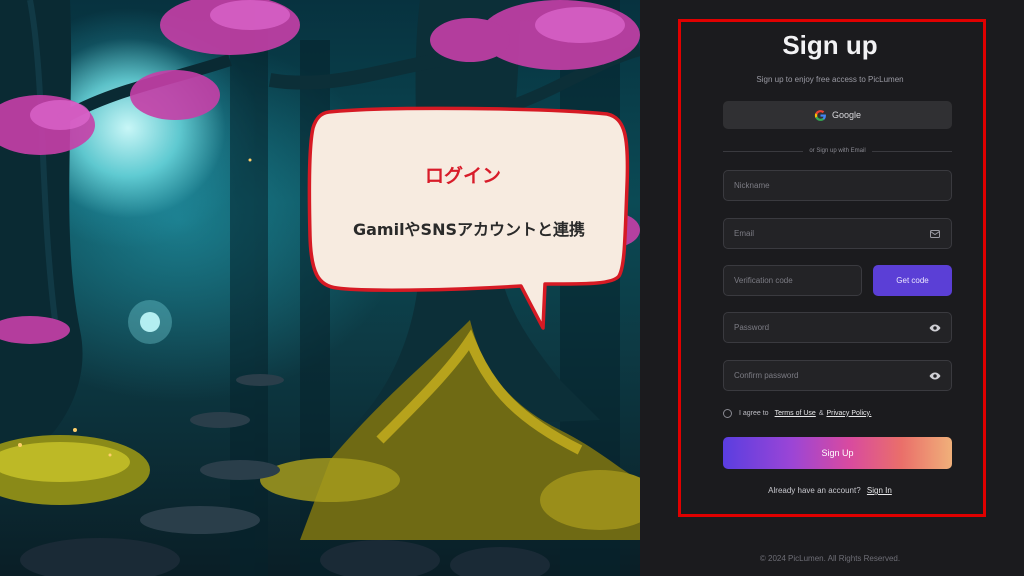  I want to click on terms-of-use-link: Terms of Use, so click(795, 413).